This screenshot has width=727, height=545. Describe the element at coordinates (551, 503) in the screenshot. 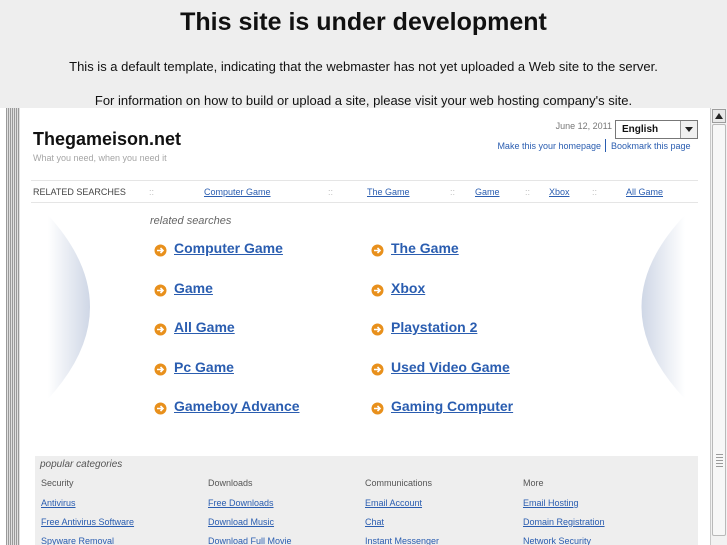

I see `category-link: Email Hosting` at that location.